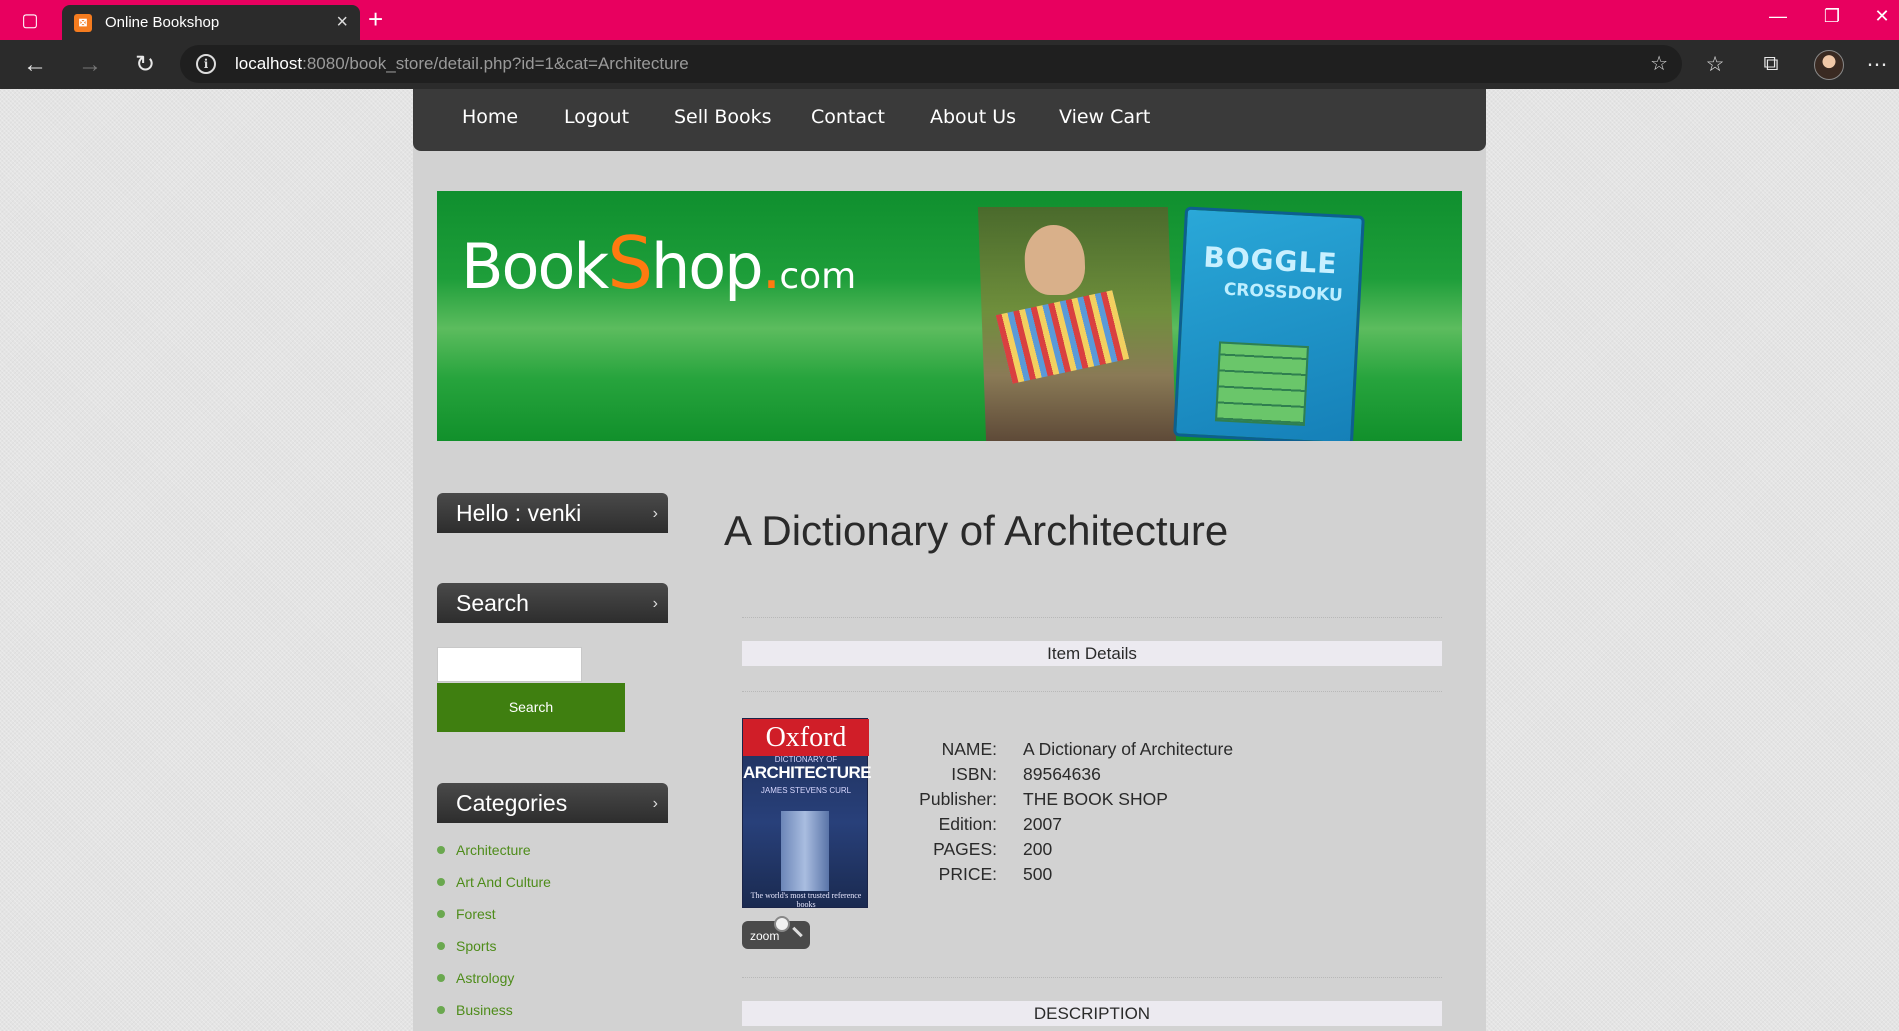 The height and width of the screenshot is (1031, 1899). Describe the element at coordinates (1026, 774) in the screenshot. I see `detail-row-isbn: ISBN: 89564636` at that location.